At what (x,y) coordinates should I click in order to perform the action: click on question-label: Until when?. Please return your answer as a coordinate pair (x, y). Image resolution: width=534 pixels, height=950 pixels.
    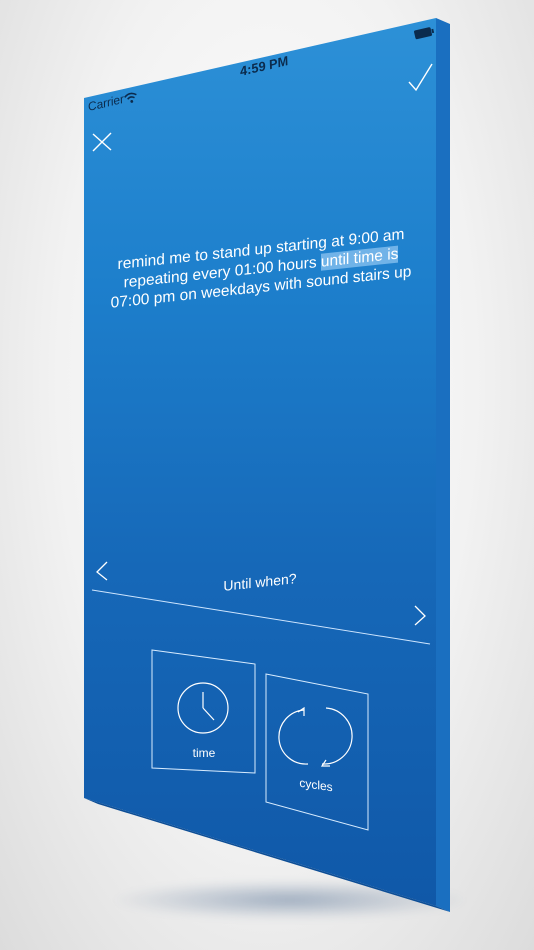
    Looking at the image, I should click on (260, 582).